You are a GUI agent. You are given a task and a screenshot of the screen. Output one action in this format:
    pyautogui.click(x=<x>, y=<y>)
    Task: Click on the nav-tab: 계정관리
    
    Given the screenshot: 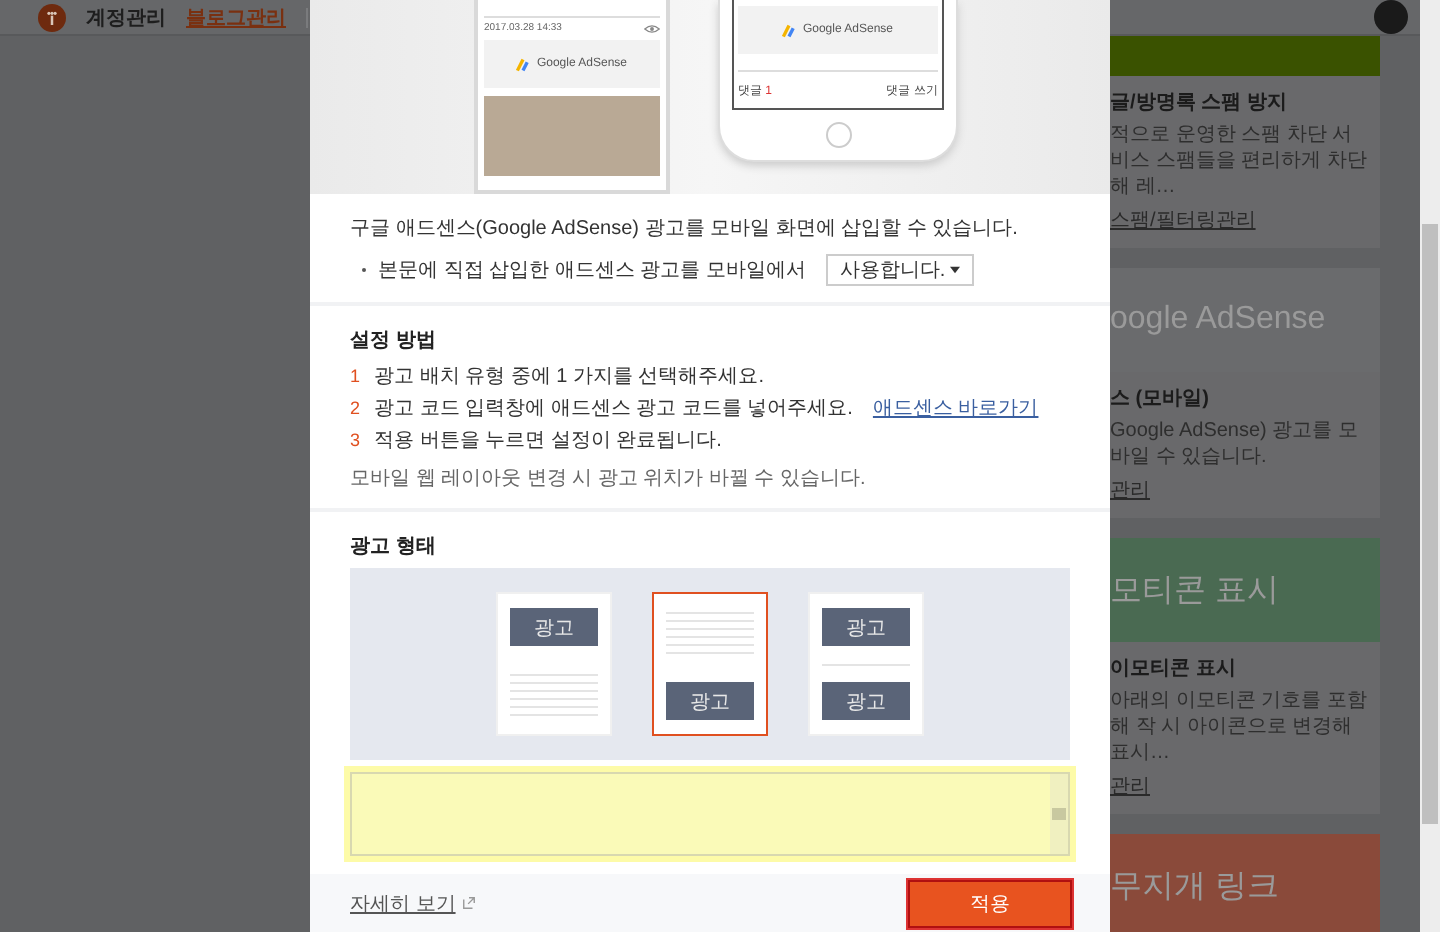 What is the action you would take?
    pyautogui.click(x=126, y=17)
    